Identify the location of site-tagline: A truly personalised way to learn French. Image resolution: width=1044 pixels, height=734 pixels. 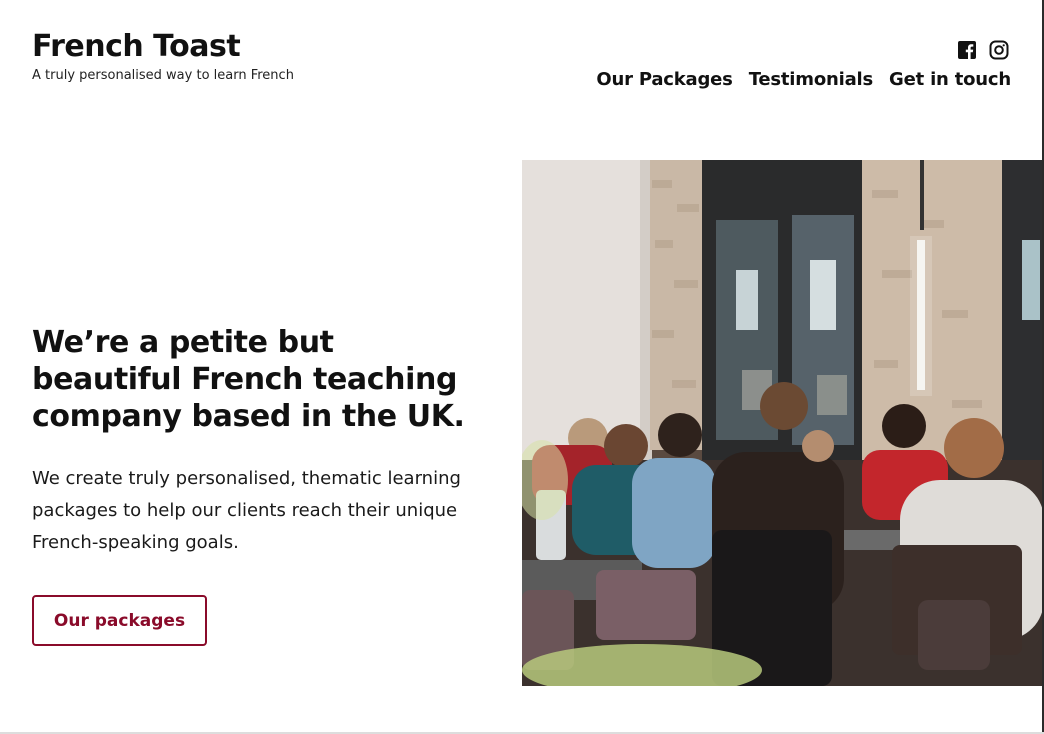
(163, 75).